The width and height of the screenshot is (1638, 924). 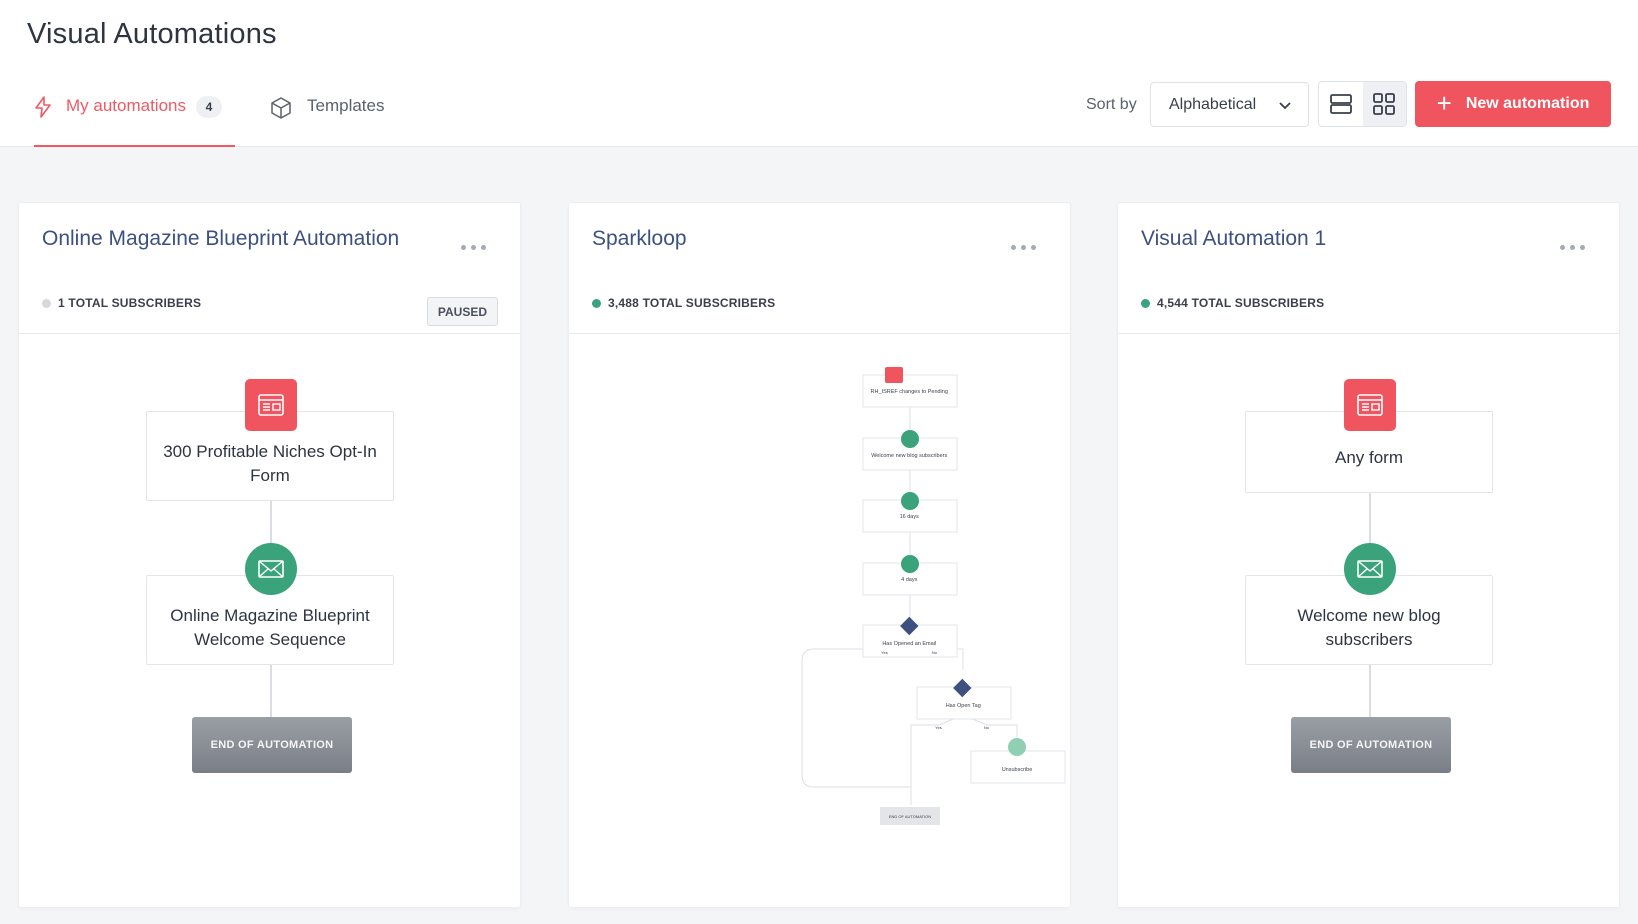 I want to click on flow-node-label: Has Opened an Email, so click(x=909, y=644).